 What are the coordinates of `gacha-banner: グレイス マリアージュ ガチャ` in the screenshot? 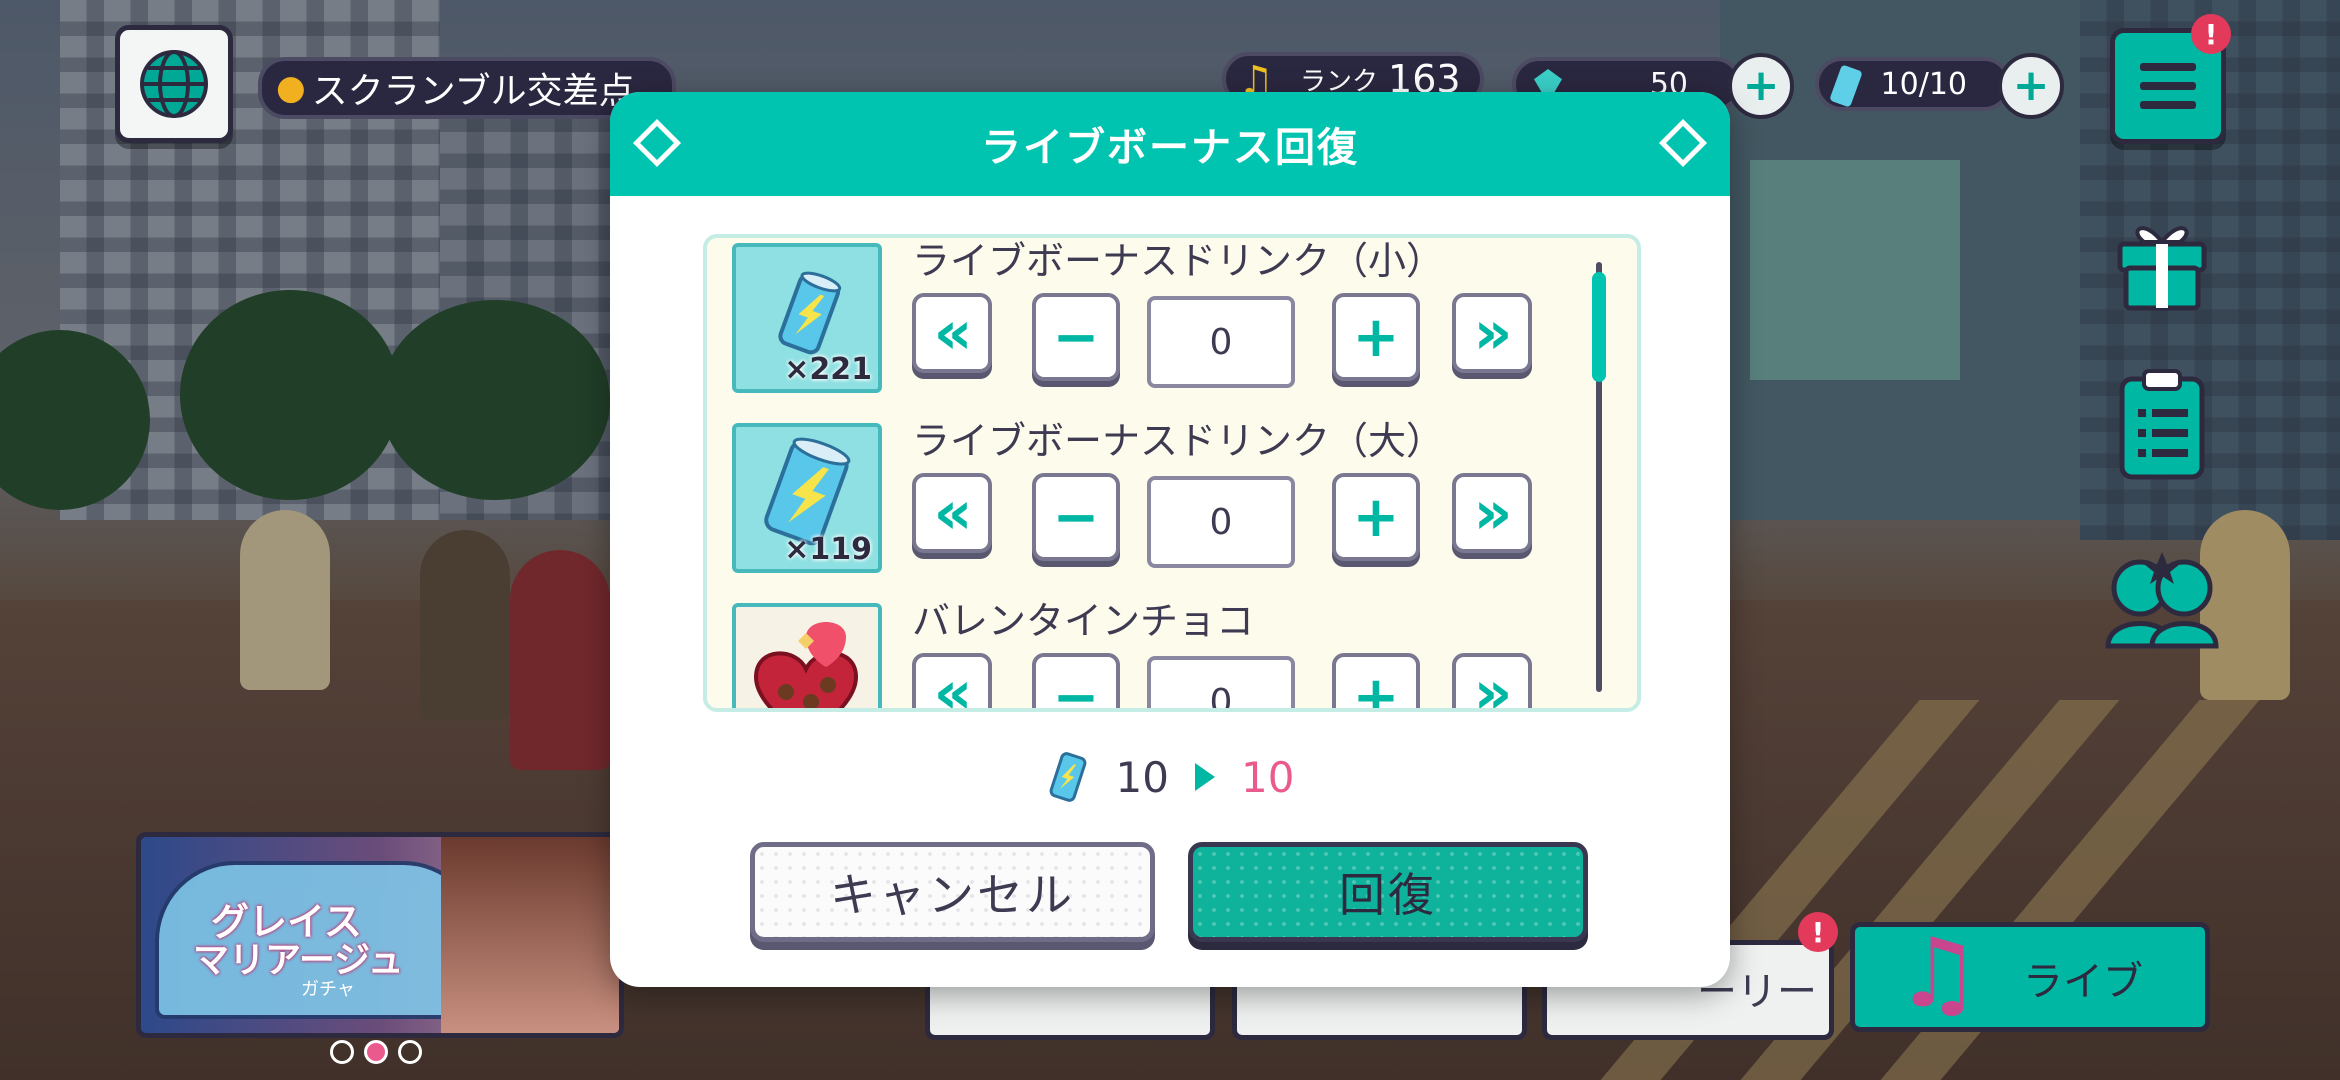 It's located at (380, 935).